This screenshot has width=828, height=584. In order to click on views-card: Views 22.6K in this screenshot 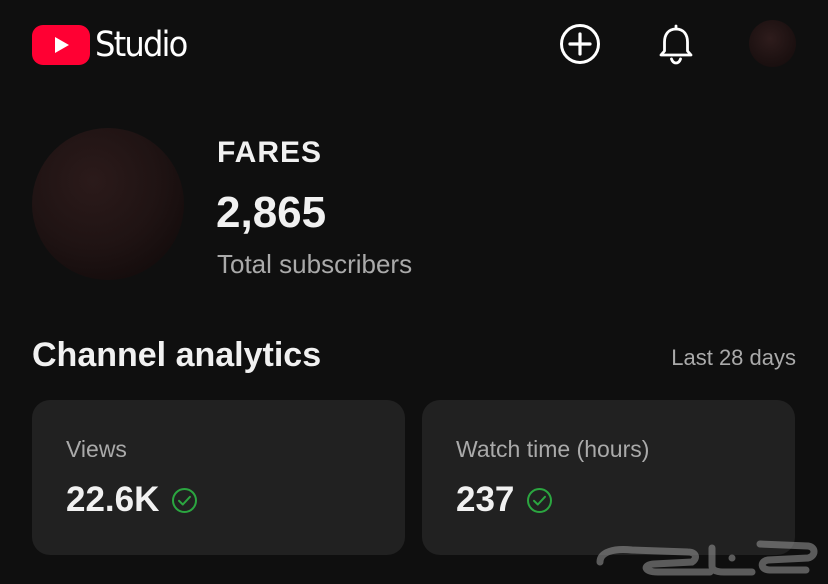, I will do `click(218, 477)`.